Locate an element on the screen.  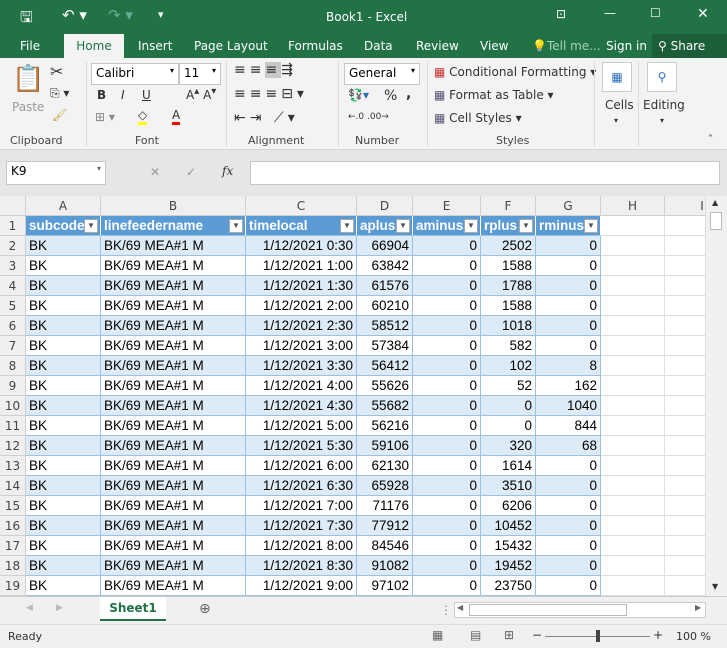
table-cell: 1/12/2021 2:00 is located at coordinates (301, 306).